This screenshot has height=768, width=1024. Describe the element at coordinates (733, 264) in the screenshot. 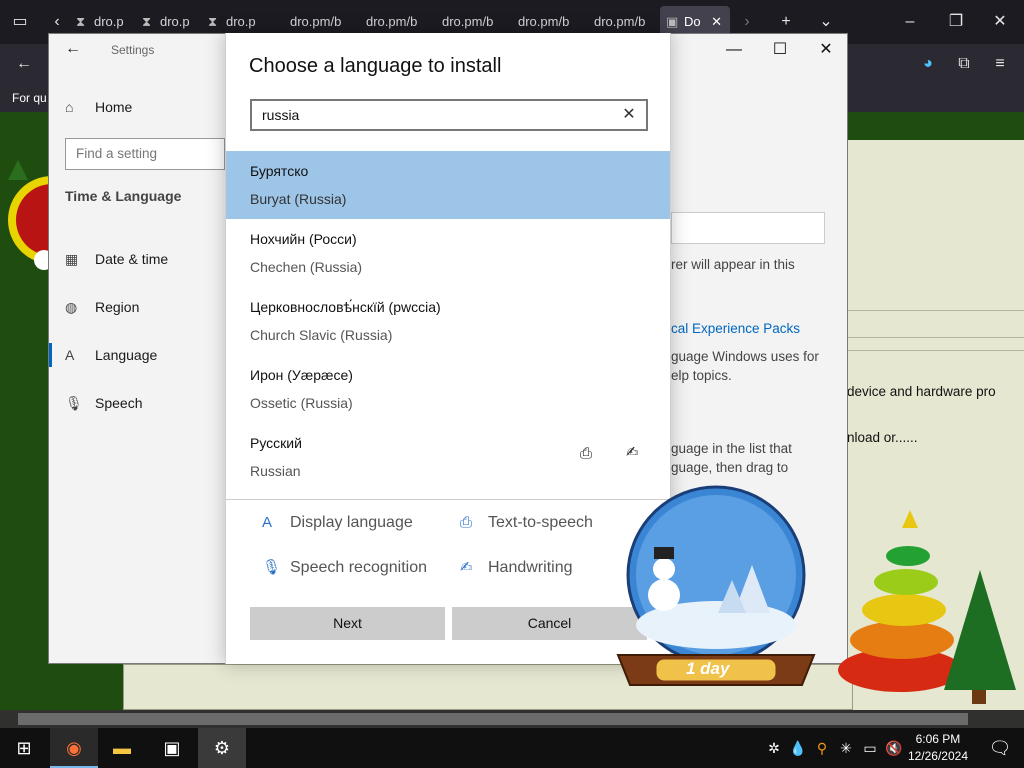

I see `settings-text: rer will appear in this` at that location.